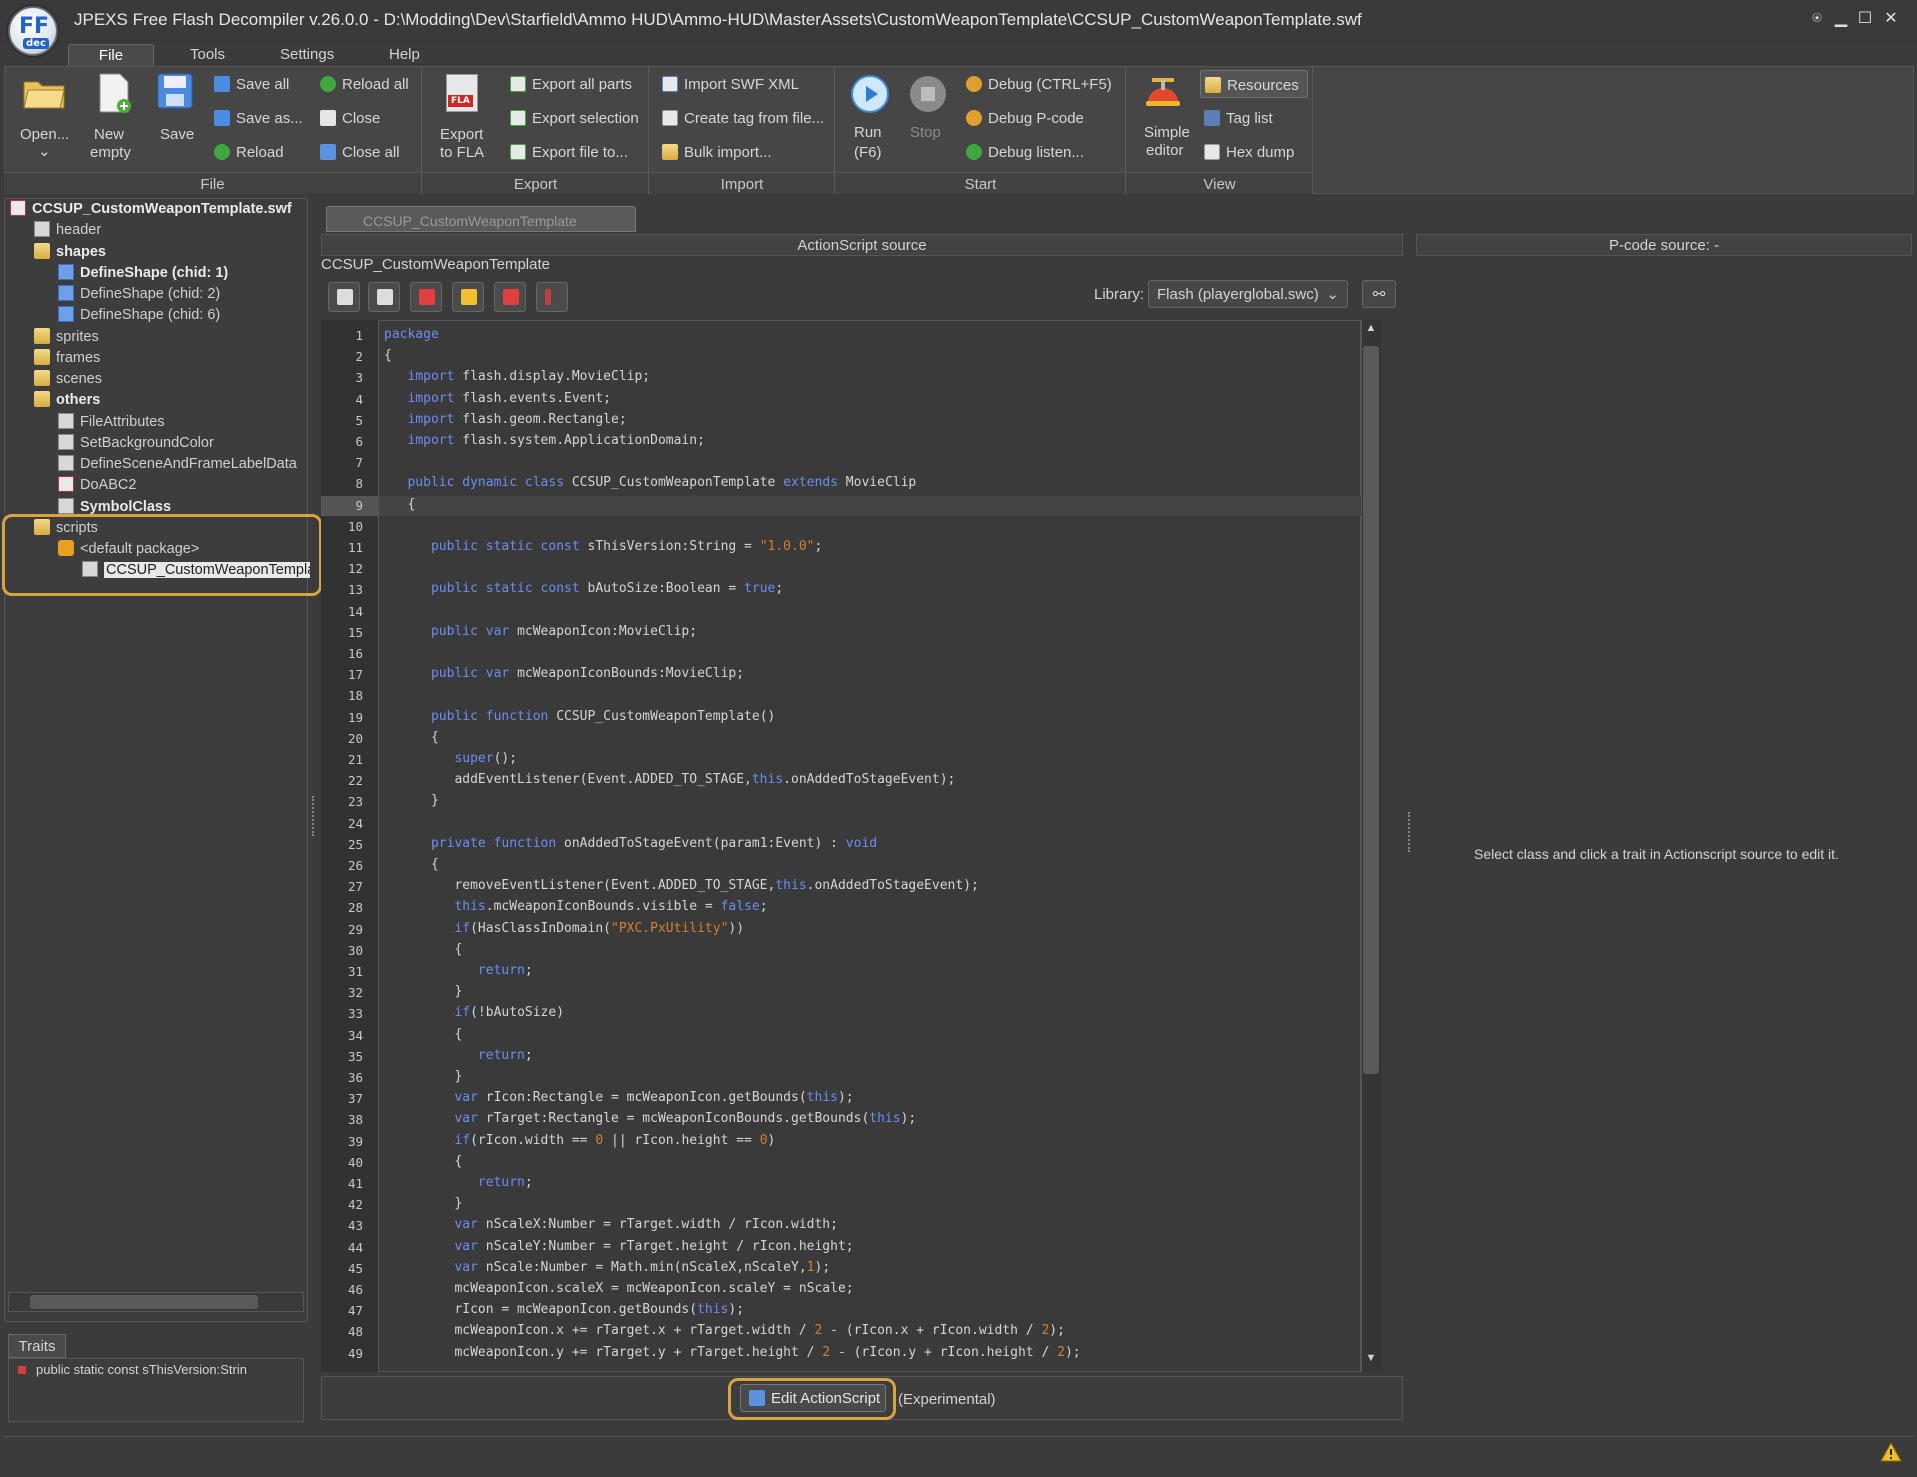 This screenshot has width=1917, height=1477. Describe the element at coordinates (143, 273) in the screenshot. I see `tree-item-shape-1: DefineShape (chid: 1)` at that location.